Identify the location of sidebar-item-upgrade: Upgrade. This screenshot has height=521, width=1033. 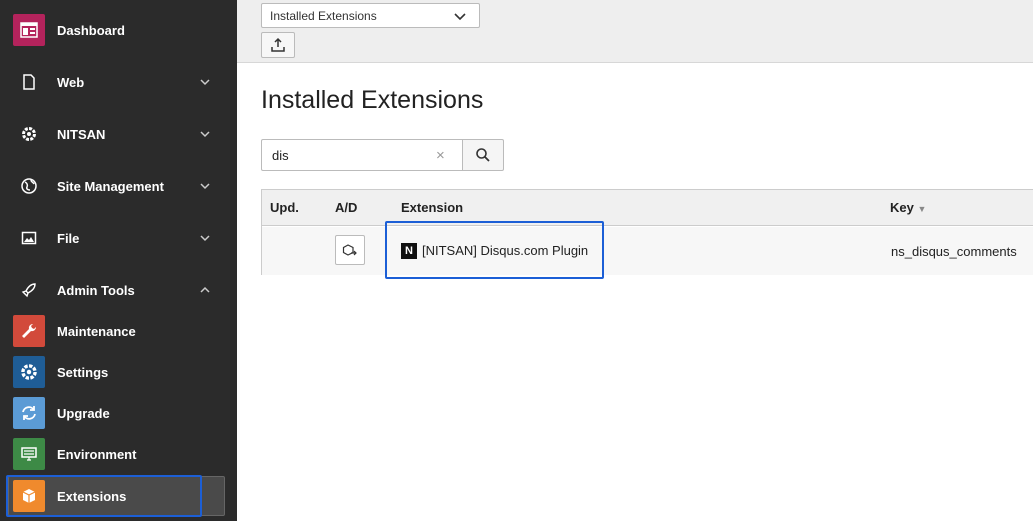
(118, 413).